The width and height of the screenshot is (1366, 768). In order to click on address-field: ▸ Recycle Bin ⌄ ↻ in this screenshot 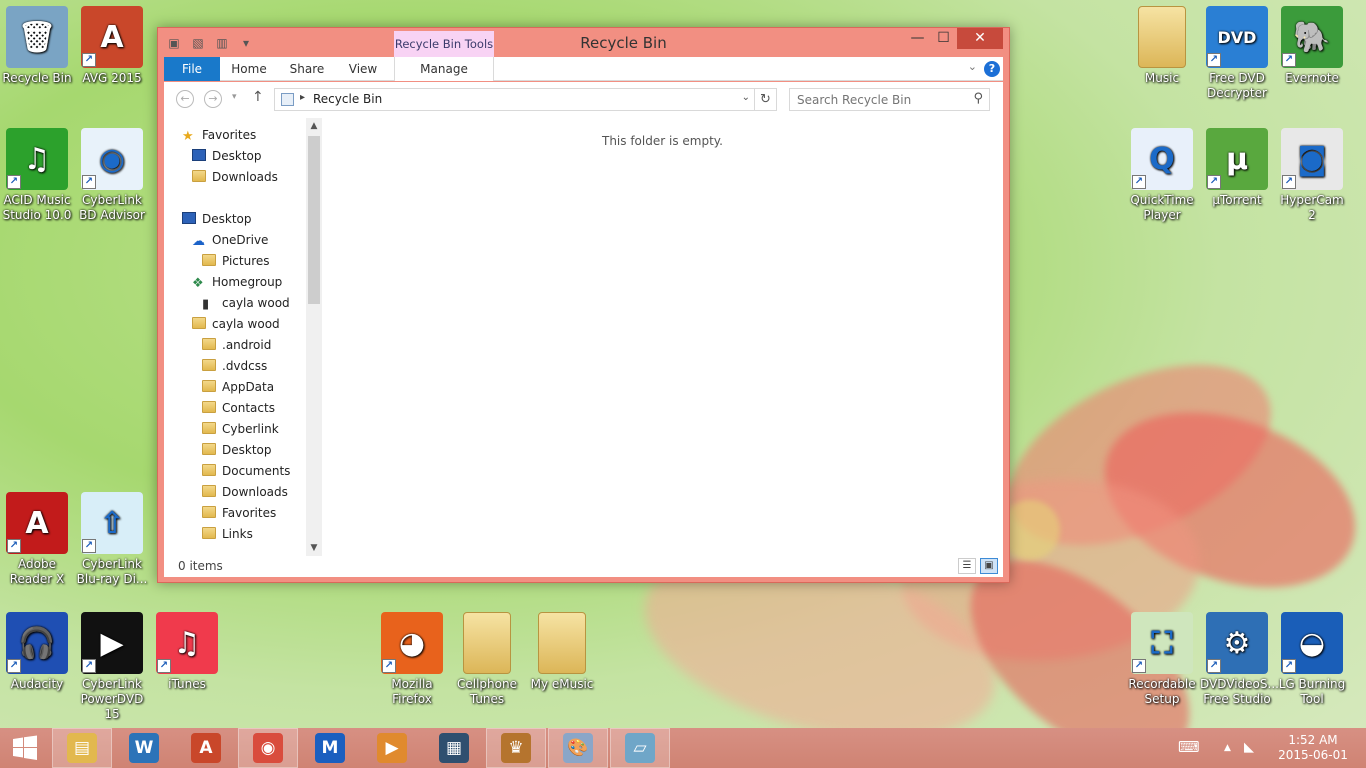, I will do `click(525, 99)`.